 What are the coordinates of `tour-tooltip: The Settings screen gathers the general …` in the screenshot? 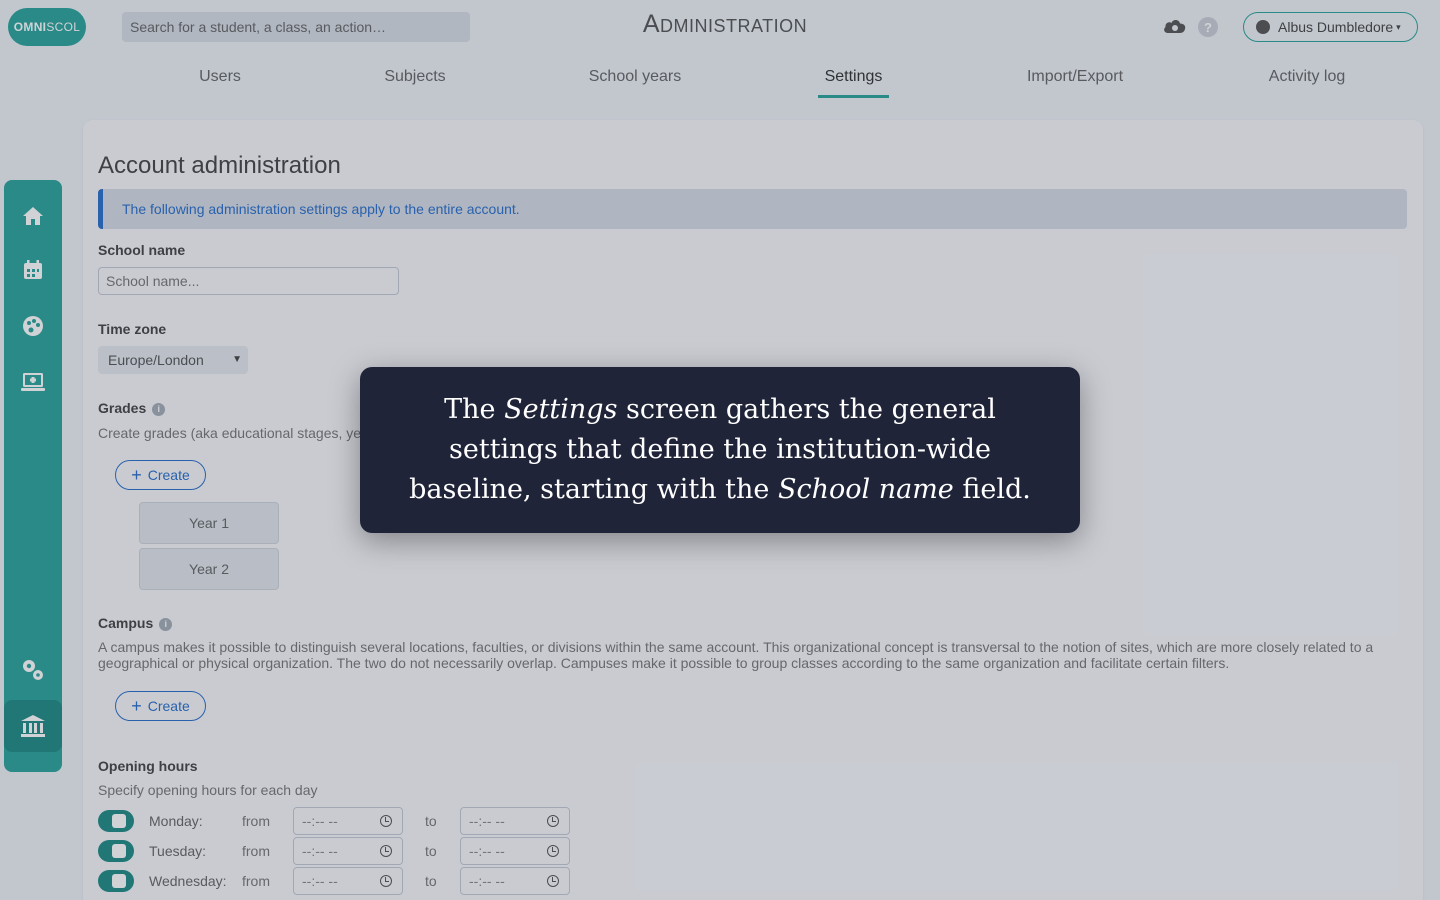 It's located at (720, 450).